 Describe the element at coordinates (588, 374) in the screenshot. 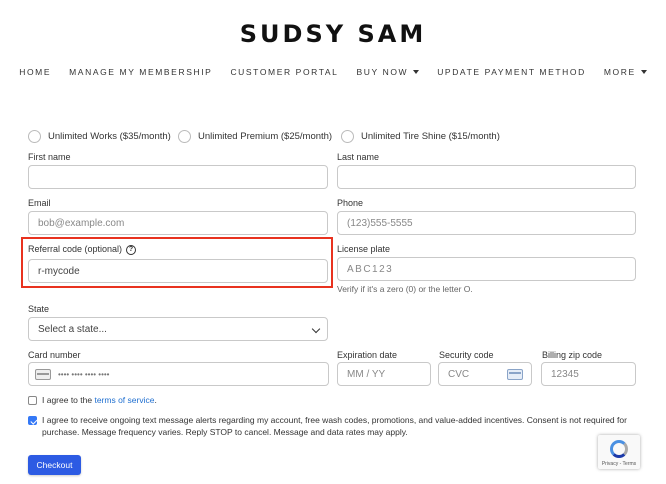

I see `billing-zip-input: 12345` at that location.